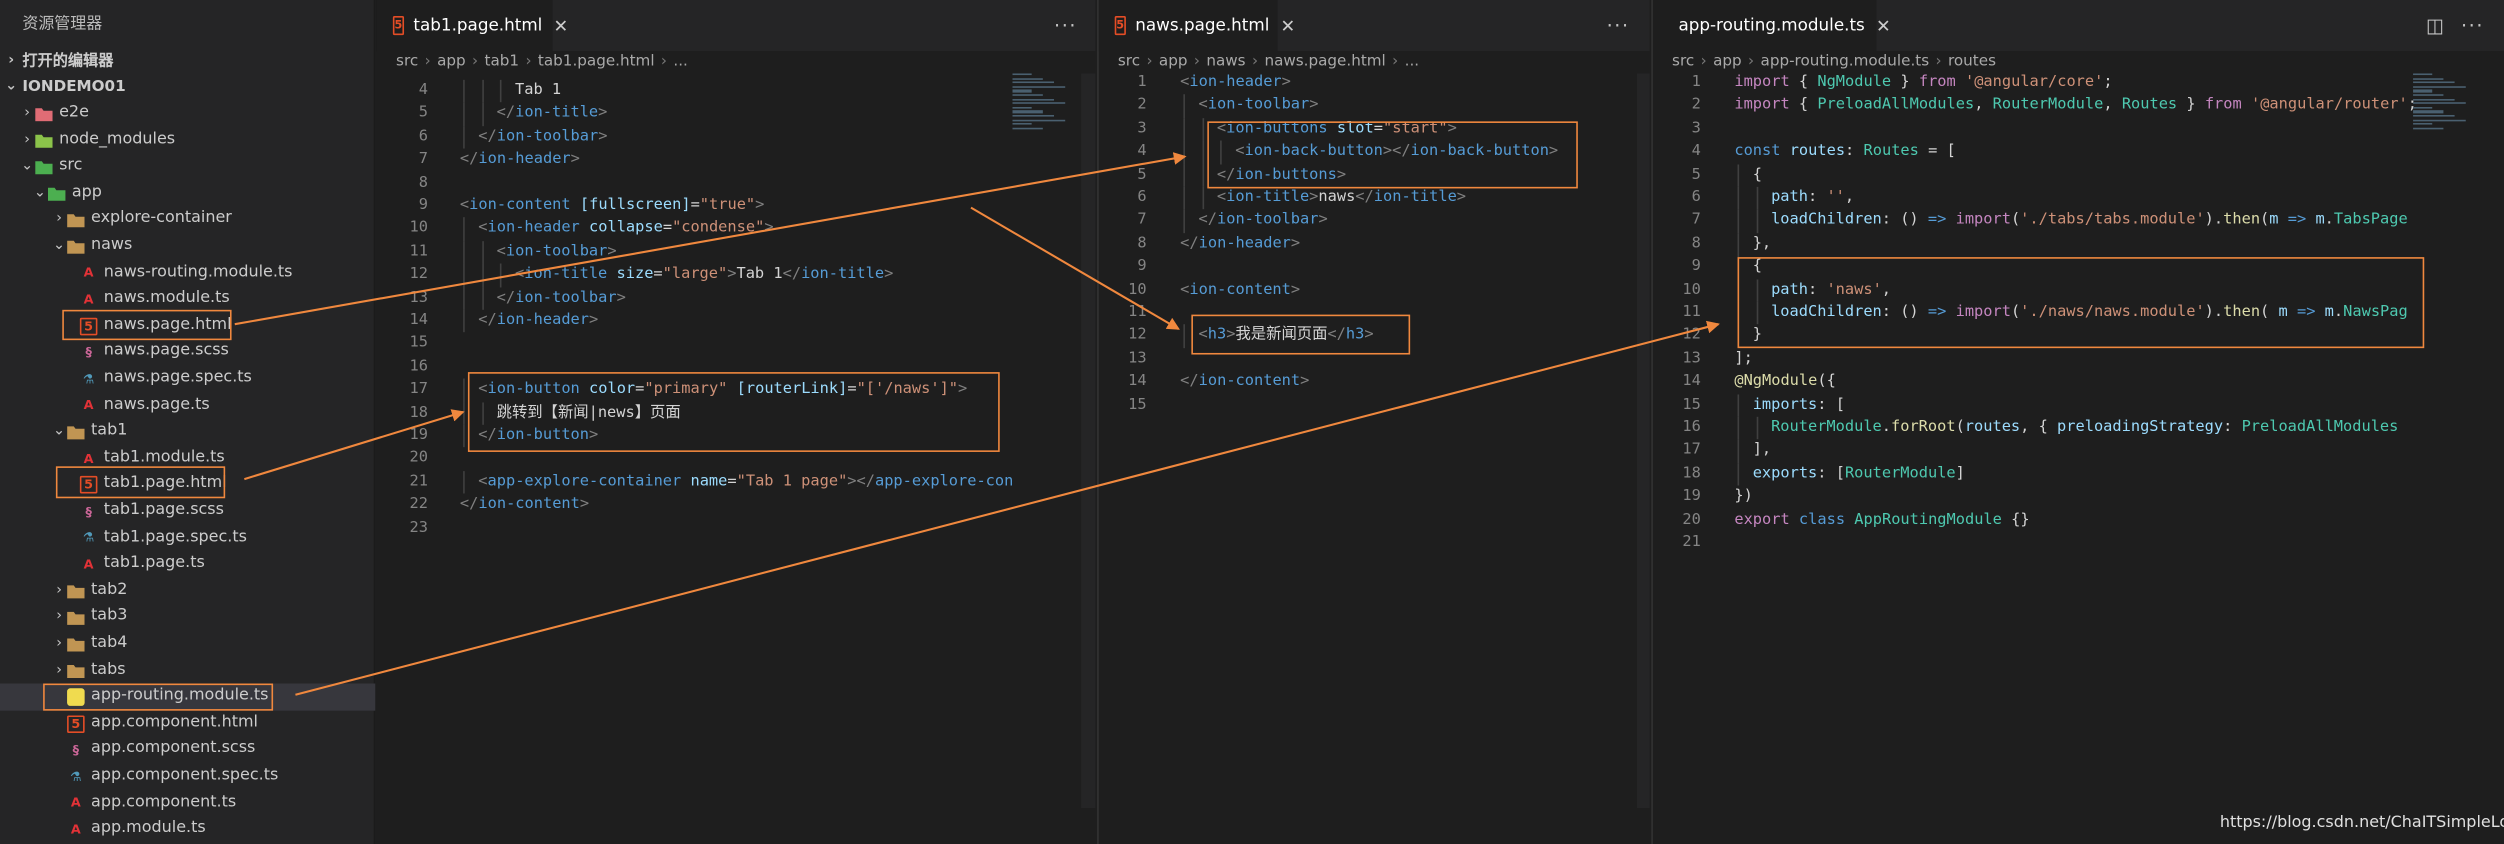  Describe the element at coordinates (354, 445) in the screenshot. I see `arrow-tab1-html-to-button` at that location.